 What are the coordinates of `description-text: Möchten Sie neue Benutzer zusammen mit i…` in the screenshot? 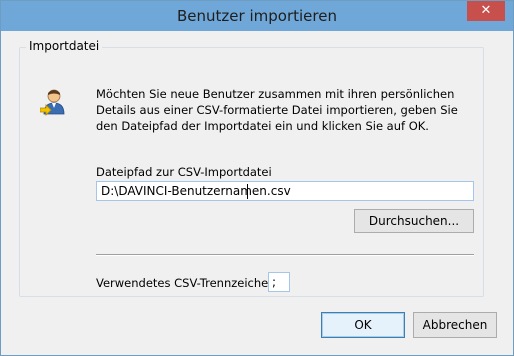 It's located at (277, 110).